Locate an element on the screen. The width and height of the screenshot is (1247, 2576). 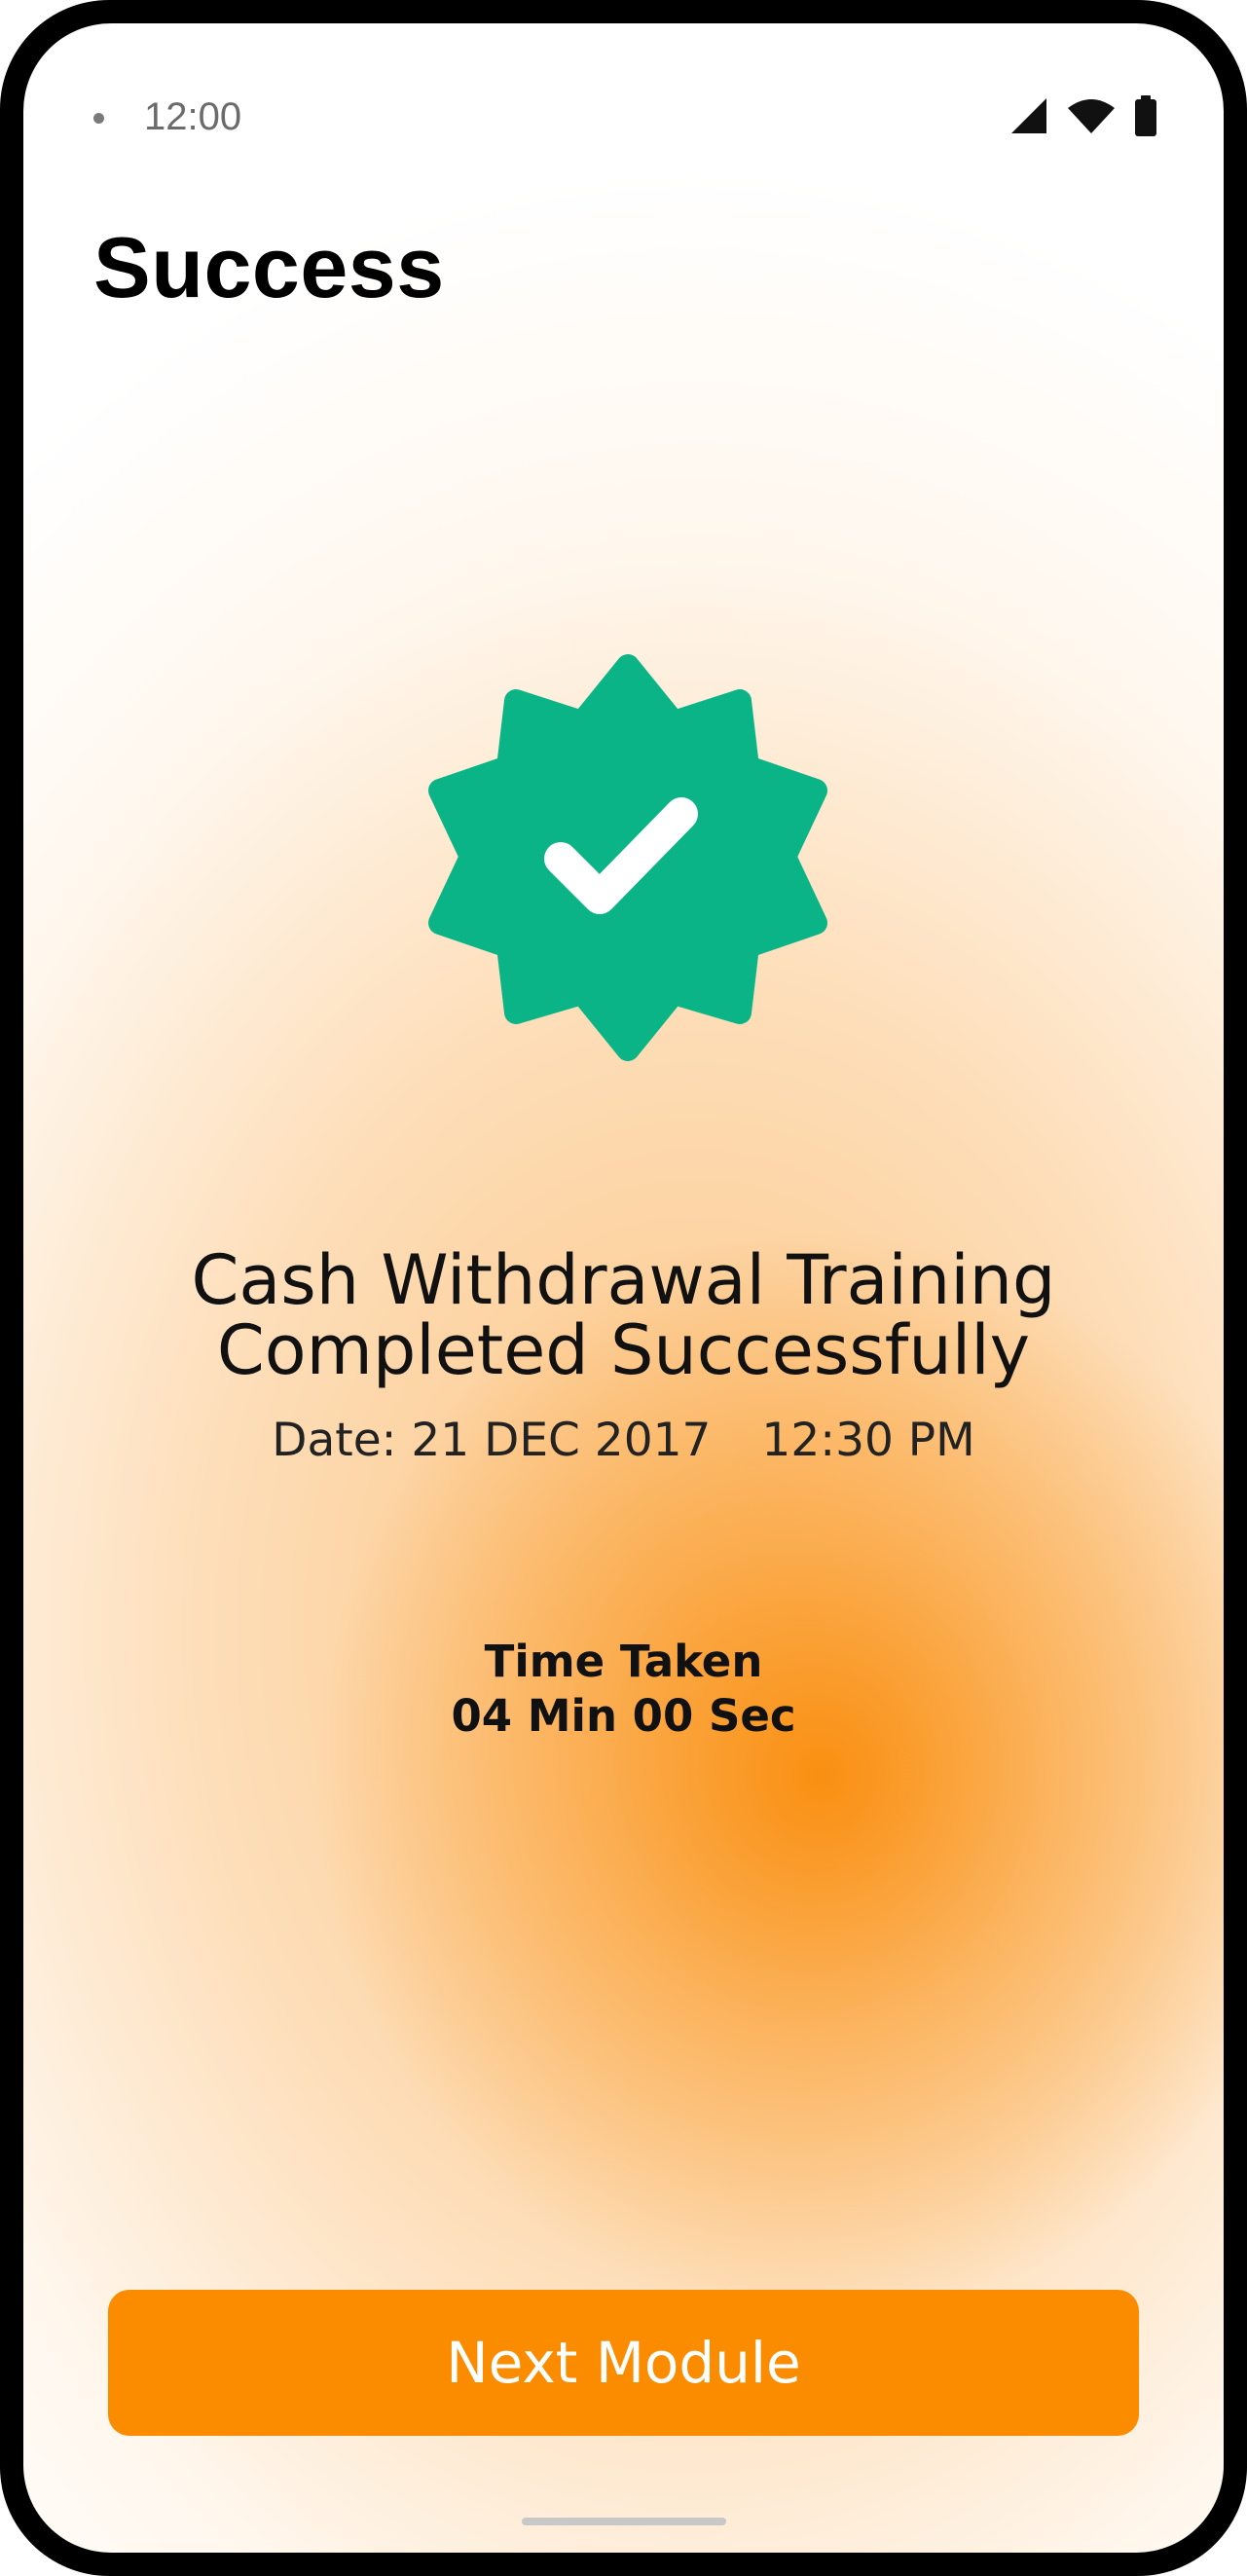
time-taken-label: Time Taken is located at coordinates (623, 1661).